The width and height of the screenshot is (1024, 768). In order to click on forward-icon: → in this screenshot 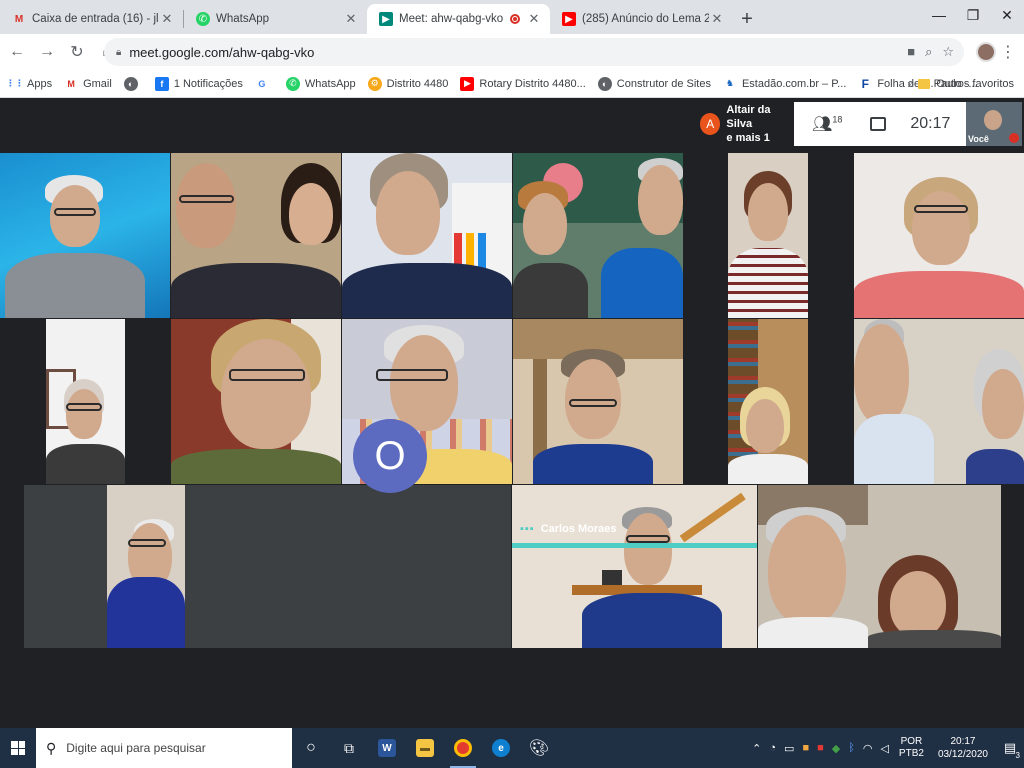, I will do `click(47, 52)`.